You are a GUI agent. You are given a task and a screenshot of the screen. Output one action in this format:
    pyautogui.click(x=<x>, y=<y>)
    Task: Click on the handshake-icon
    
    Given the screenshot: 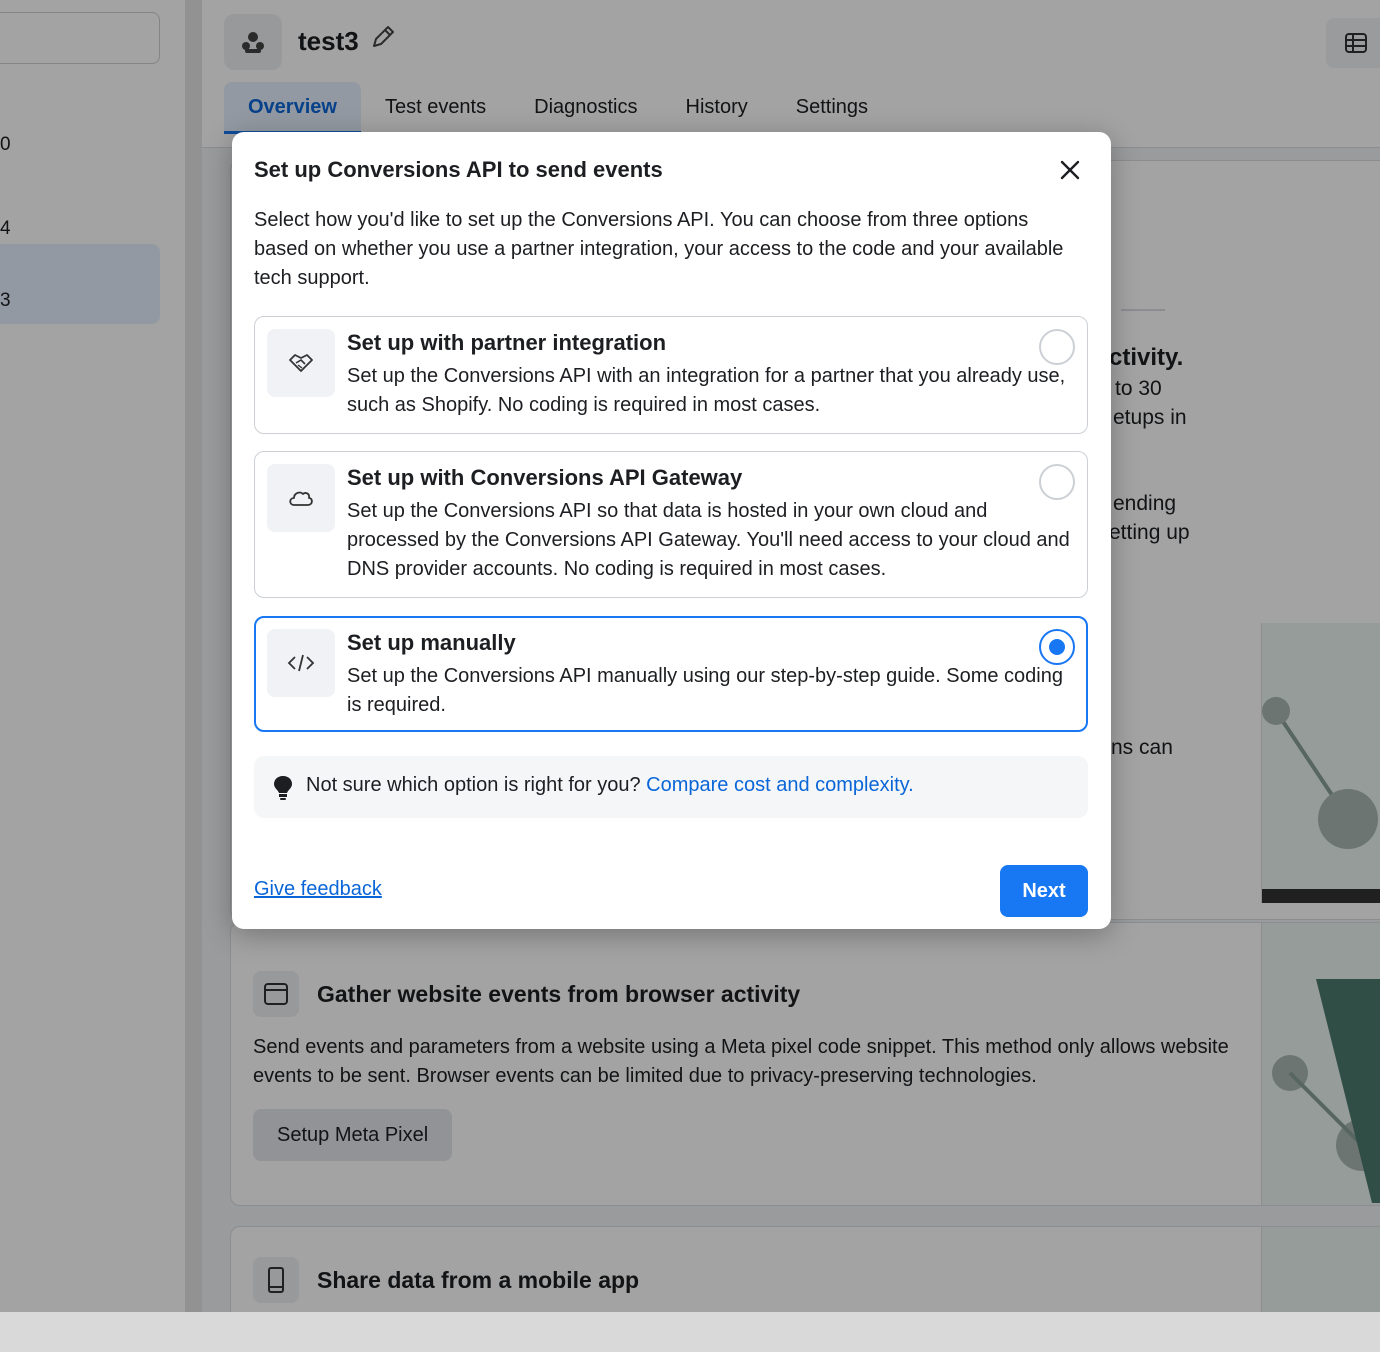 What is the action you would take?
    pyautogui.click(x=301, y=363)
    